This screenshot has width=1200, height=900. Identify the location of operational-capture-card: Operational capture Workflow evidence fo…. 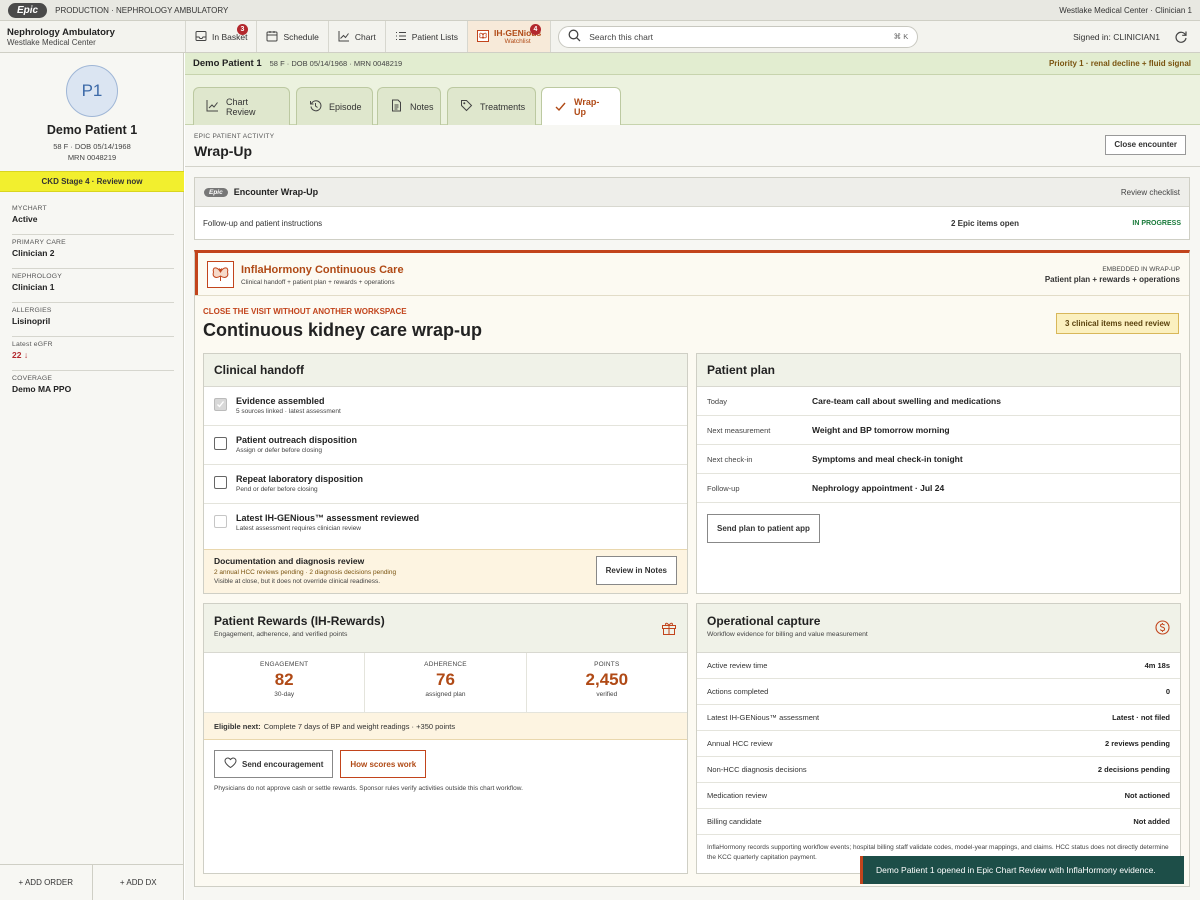
(938, 738).